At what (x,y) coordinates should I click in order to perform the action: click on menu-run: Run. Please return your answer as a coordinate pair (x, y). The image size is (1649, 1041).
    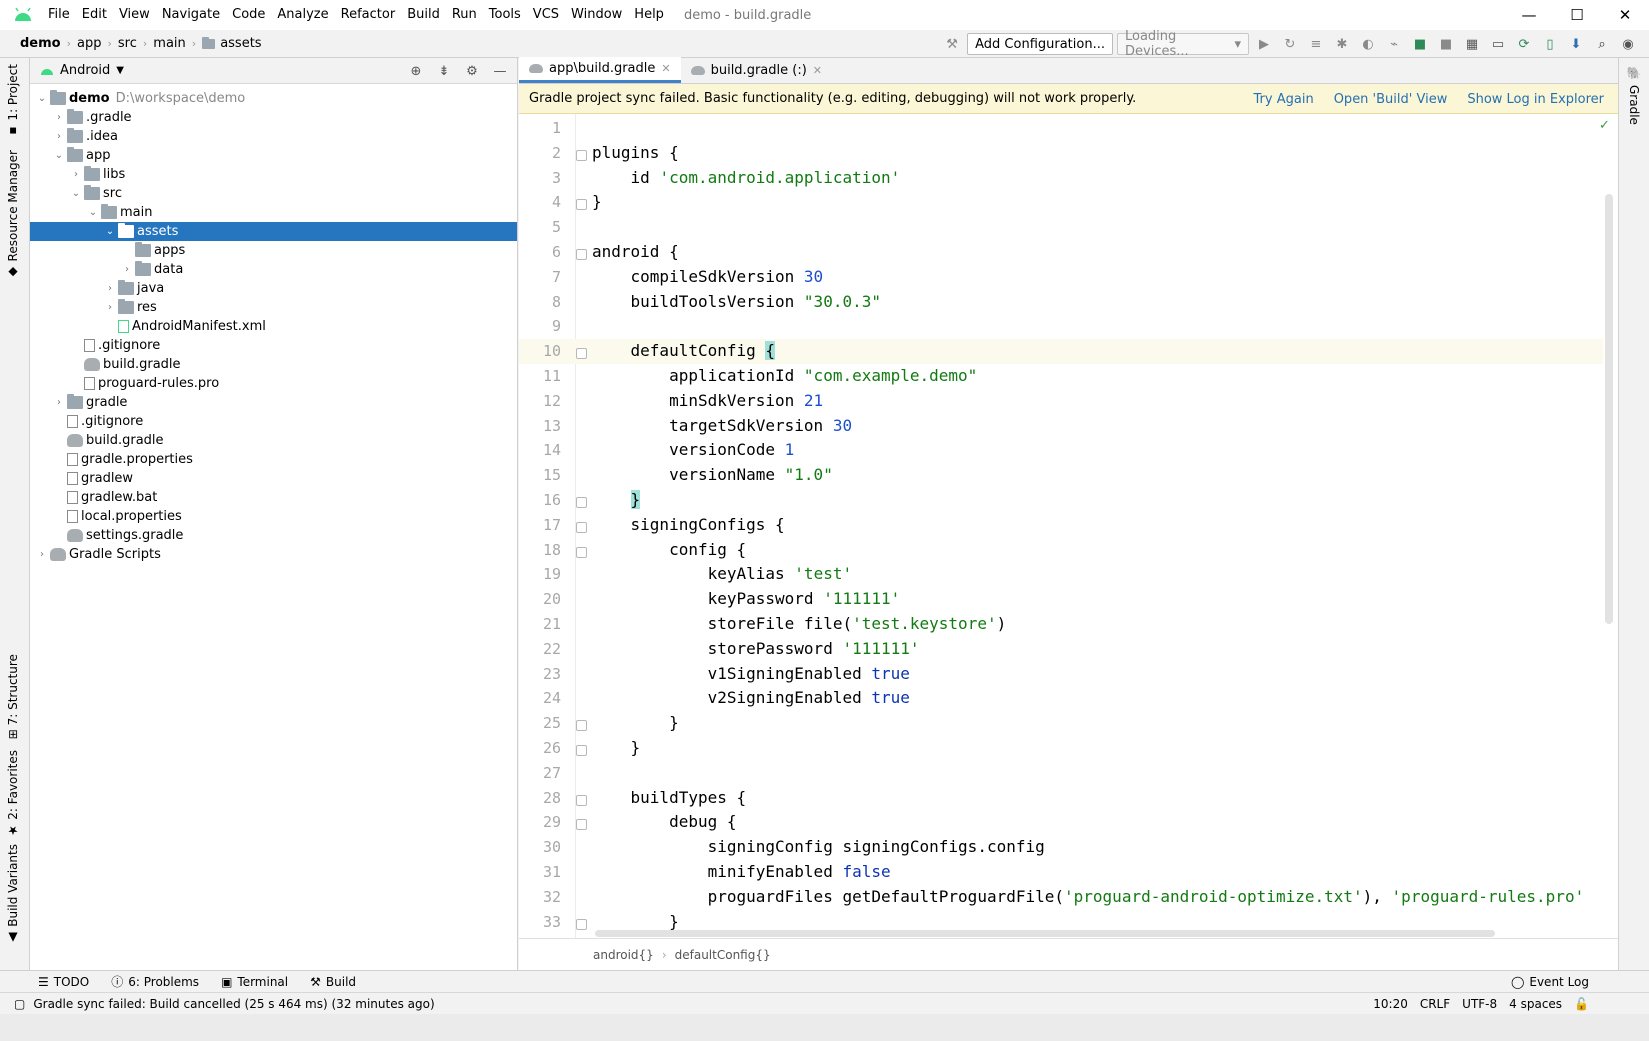
    Looking at the image, I should click on (464, 15).